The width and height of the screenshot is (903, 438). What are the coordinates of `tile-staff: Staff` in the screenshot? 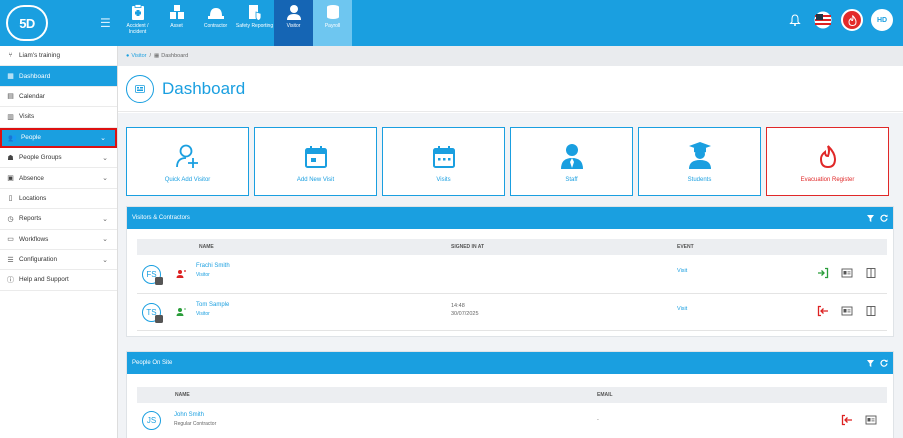 It's located at (571, 161).